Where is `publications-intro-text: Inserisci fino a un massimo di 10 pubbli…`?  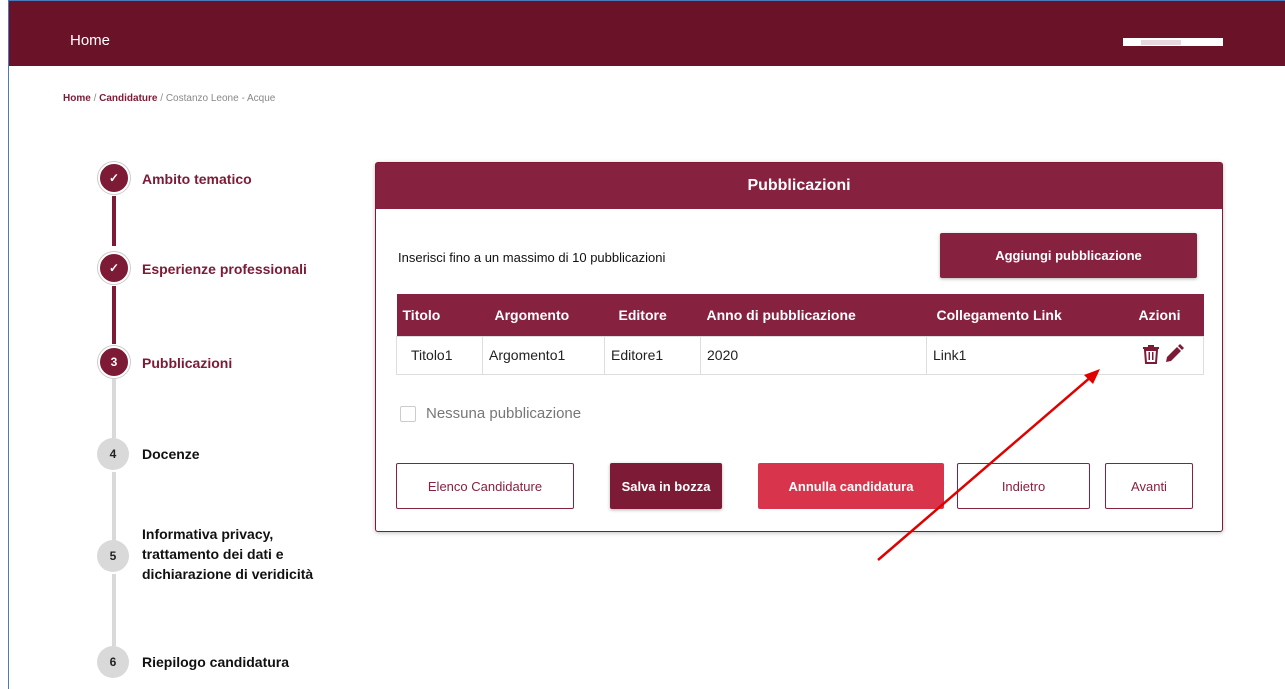 publications-intro-text: Inserisci fino a un massimo di 10 pubbli… is located at coordinates (532, 257).